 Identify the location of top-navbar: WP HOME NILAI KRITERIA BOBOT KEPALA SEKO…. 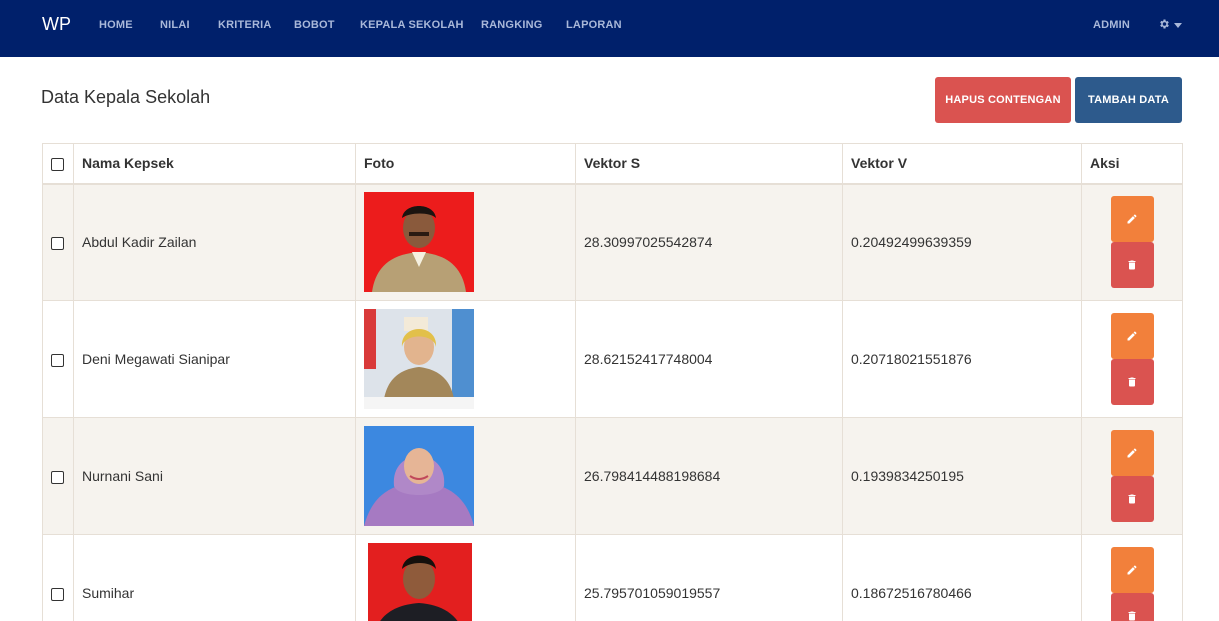
(609, 28).